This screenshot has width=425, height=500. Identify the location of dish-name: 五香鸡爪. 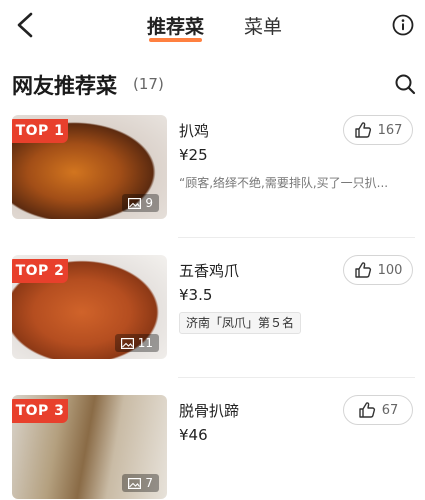
(209, 271).